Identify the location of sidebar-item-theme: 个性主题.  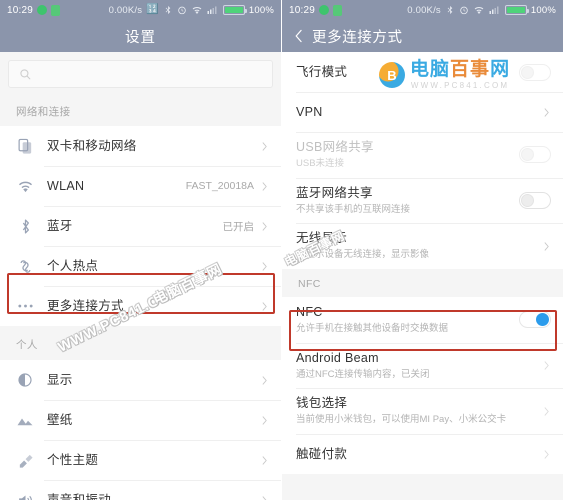
(140, 460).